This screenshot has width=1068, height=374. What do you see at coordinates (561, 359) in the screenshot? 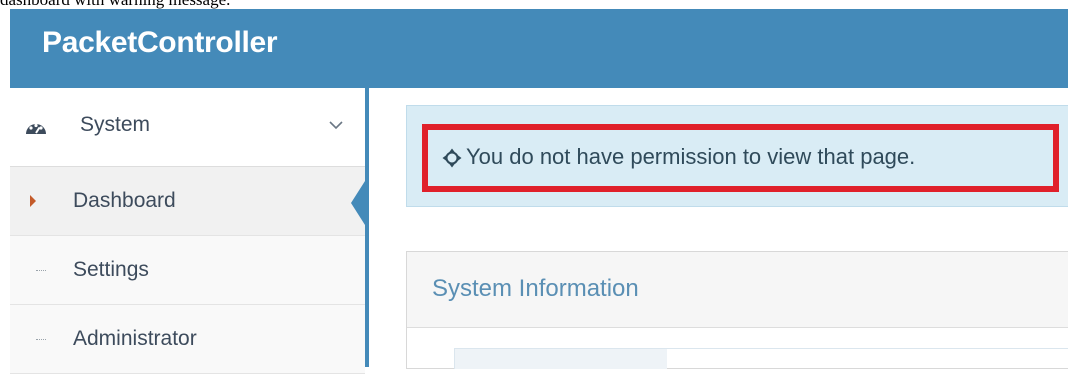
I see `table-cell` at bounding box center [561, 359].